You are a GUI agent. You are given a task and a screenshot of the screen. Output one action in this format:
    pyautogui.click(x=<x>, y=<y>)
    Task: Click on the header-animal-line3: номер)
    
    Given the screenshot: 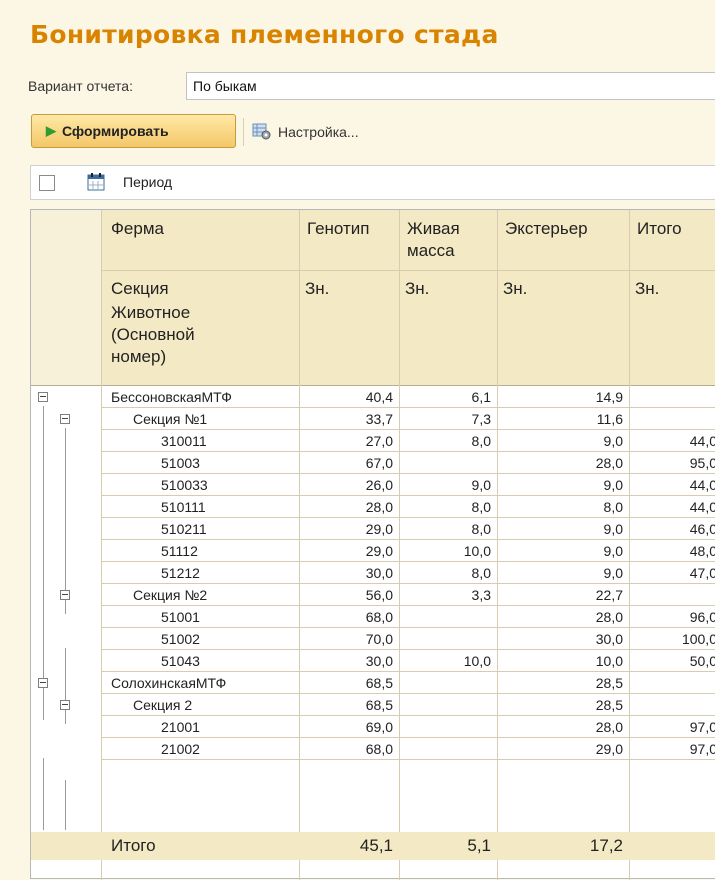 What is the action you would take?
    pyautogui.click(x=139, y=356)
    